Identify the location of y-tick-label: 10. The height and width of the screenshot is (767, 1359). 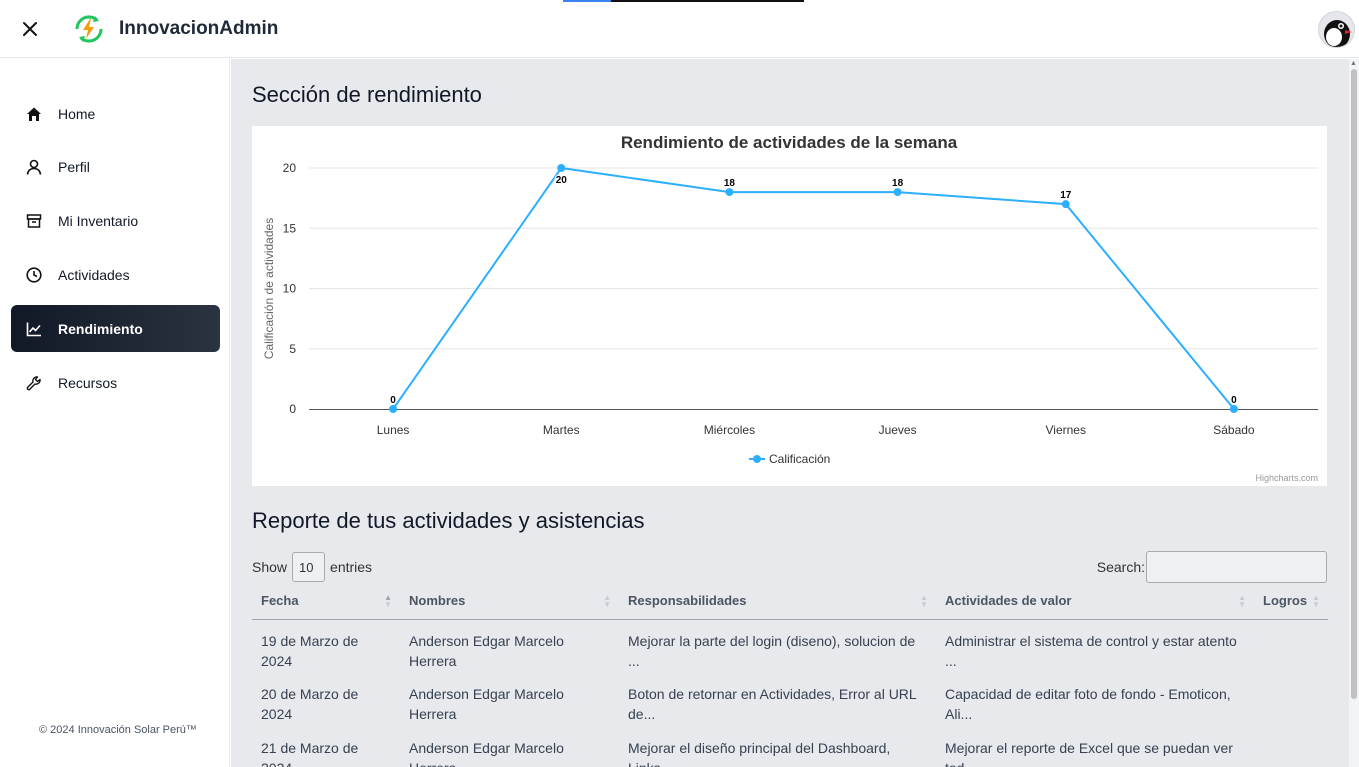
(290, 289).